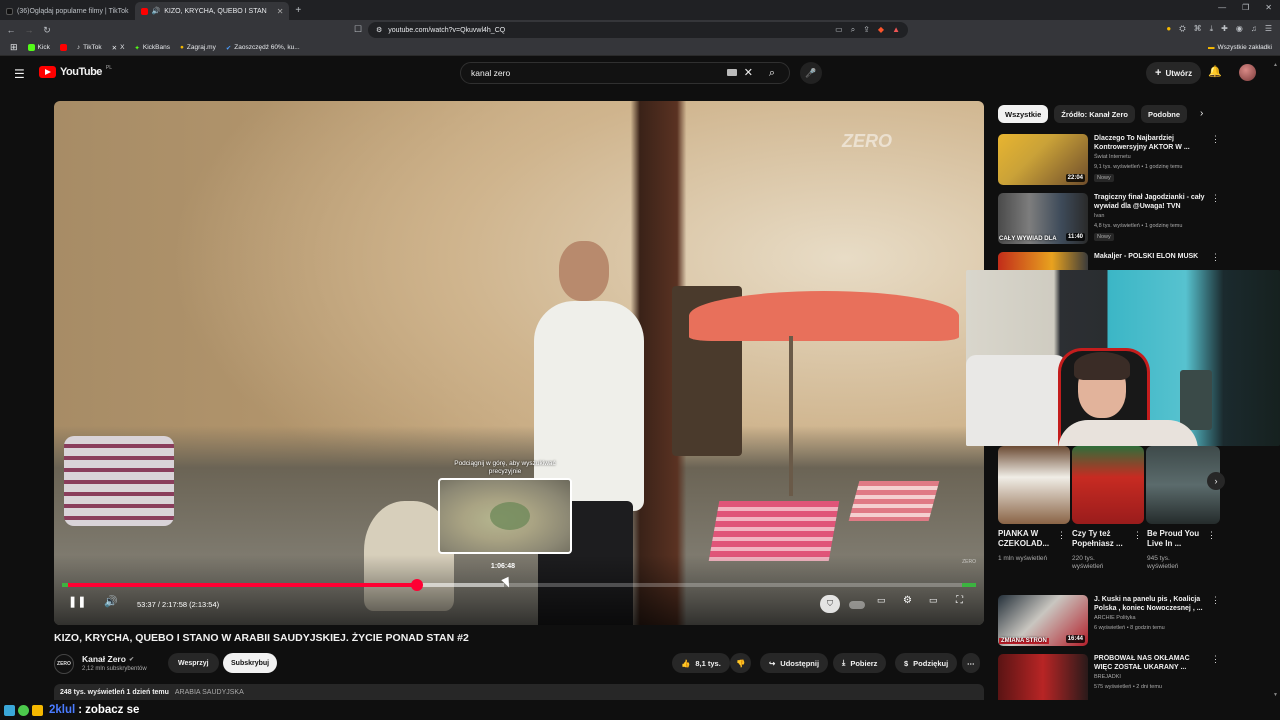 The image size is (1280, 720). I want to click on theater-mode-button: ▭, so click(933, 600).